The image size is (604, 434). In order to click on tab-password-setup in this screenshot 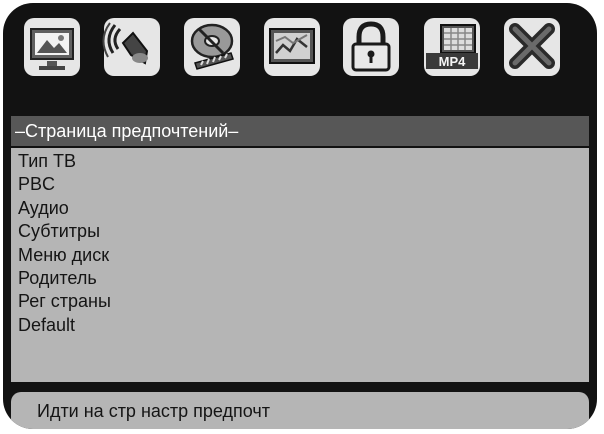, I will do `click(371, 48)`.